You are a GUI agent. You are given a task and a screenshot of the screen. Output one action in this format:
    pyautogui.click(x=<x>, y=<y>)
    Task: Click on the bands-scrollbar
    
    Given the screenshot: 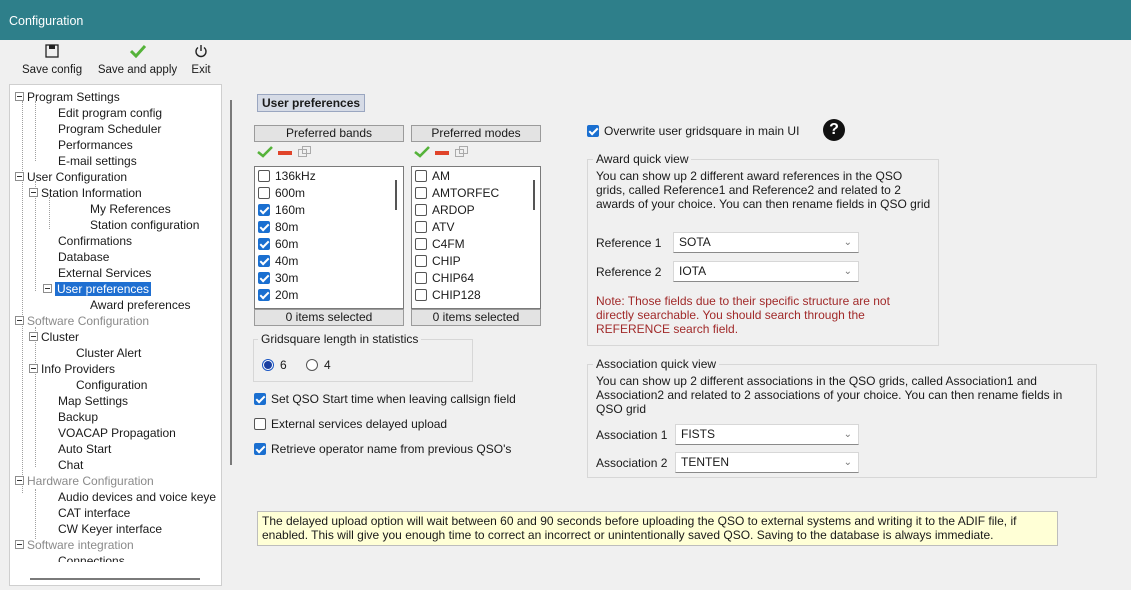 What is the action you would take?
    pyautogui.click(x=396, y=195)
    